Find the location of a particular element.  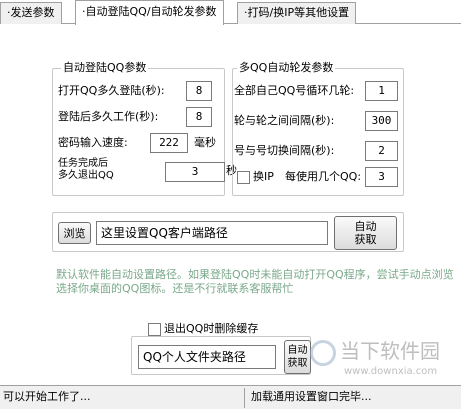

client-path-group: 浏览 这里设置QQ客户端路径 自动 获取 is located at coordinates (228, 232).